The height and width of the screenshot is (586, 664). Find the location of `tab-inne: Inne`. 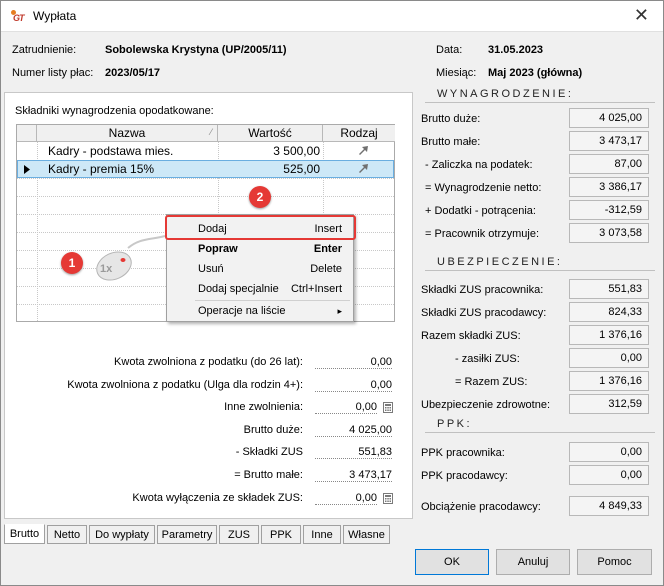

tab-inne: Inne is located at coordinates (322, 534).